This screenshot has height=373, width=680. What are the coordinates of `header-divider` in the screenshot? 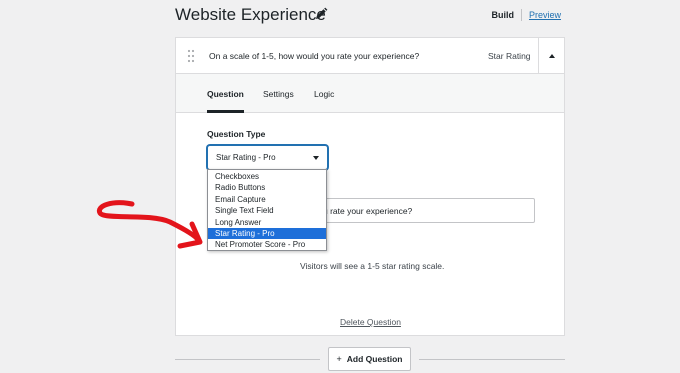 It's located at (521, 15).